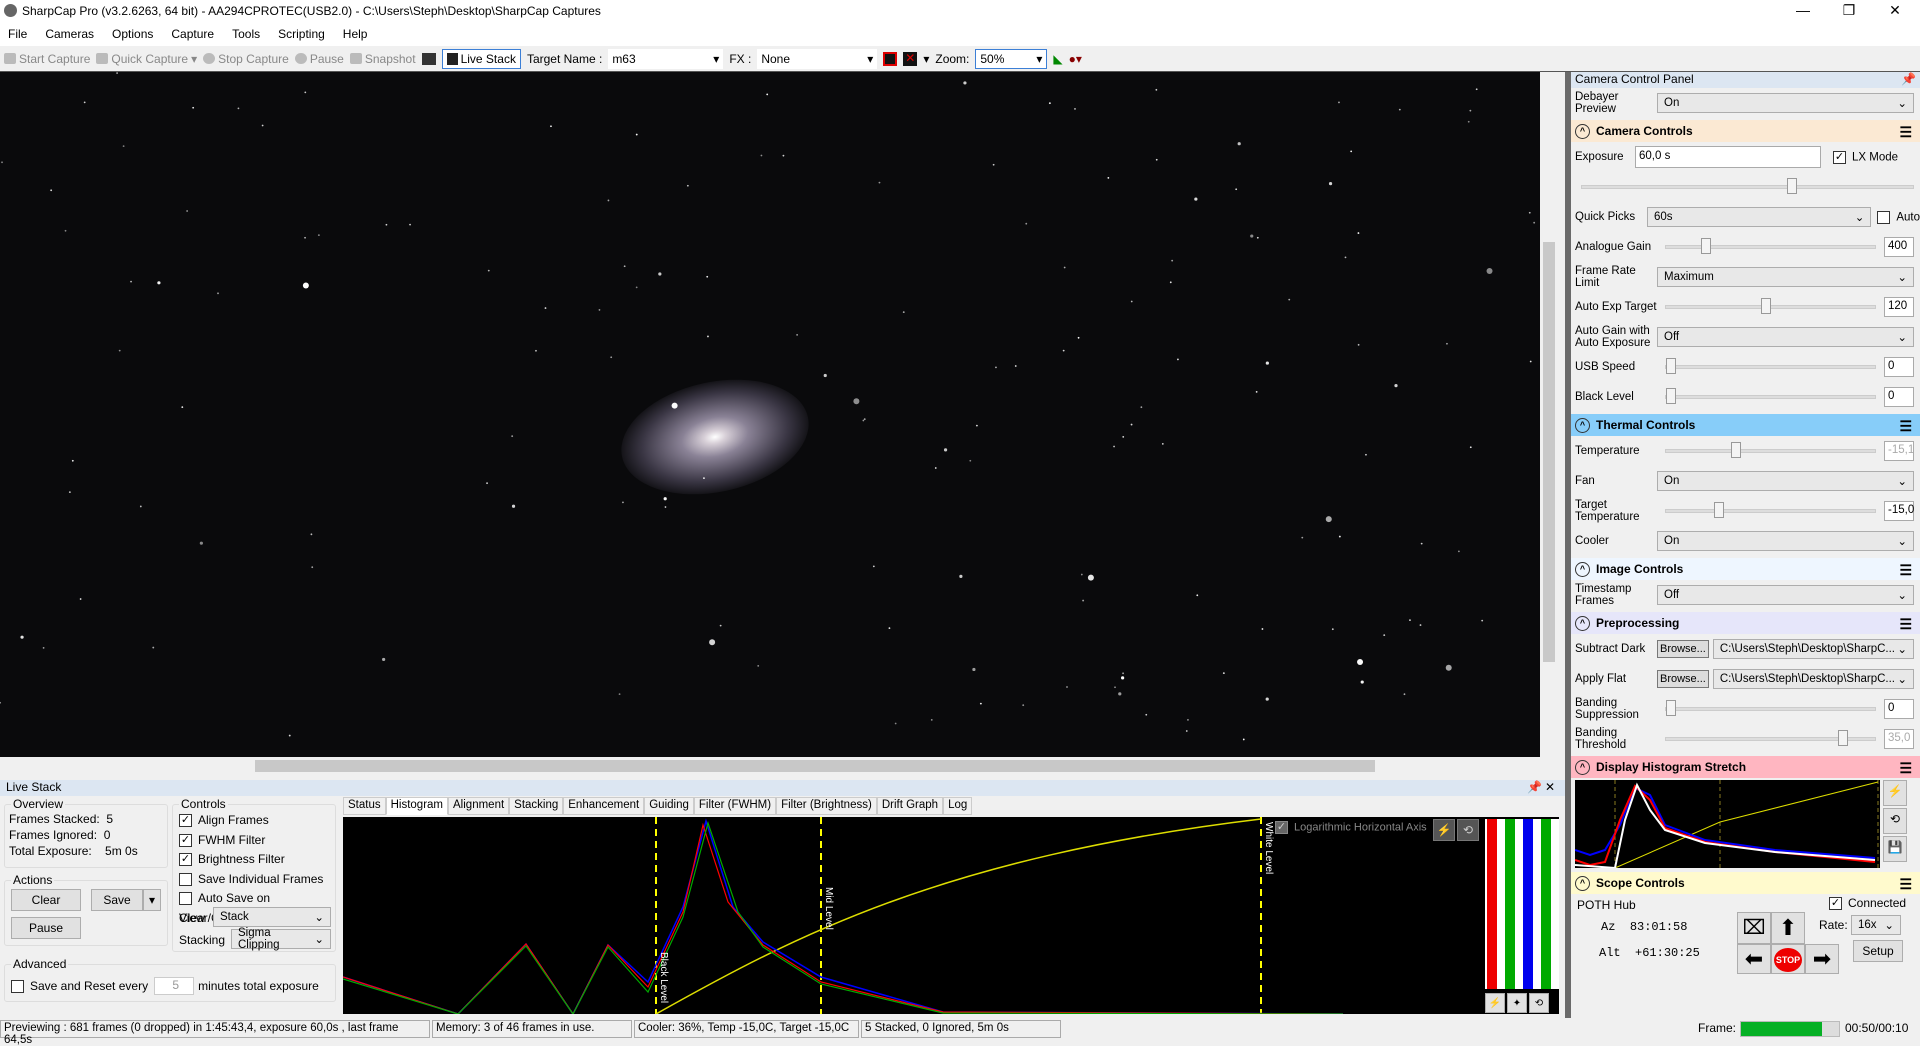  What do you see at coordinates (1011, 58) in the screenshot?
I see `zoom-select: 50% ▾` at bounding box center [1011, 58].